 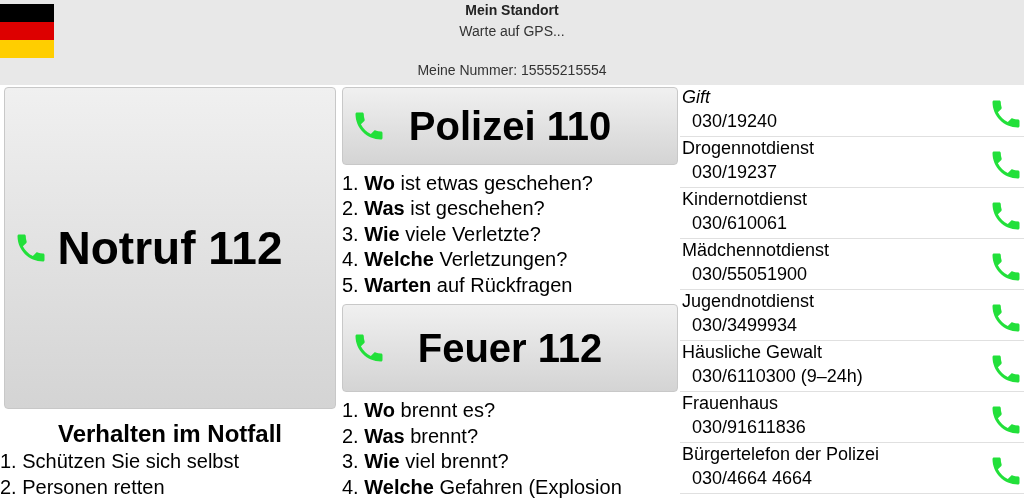 What do you see at coordinates (852, 111) in the screenshot?
I see `contact-row: Gift 030/19240` at bounding box center [852, 111].